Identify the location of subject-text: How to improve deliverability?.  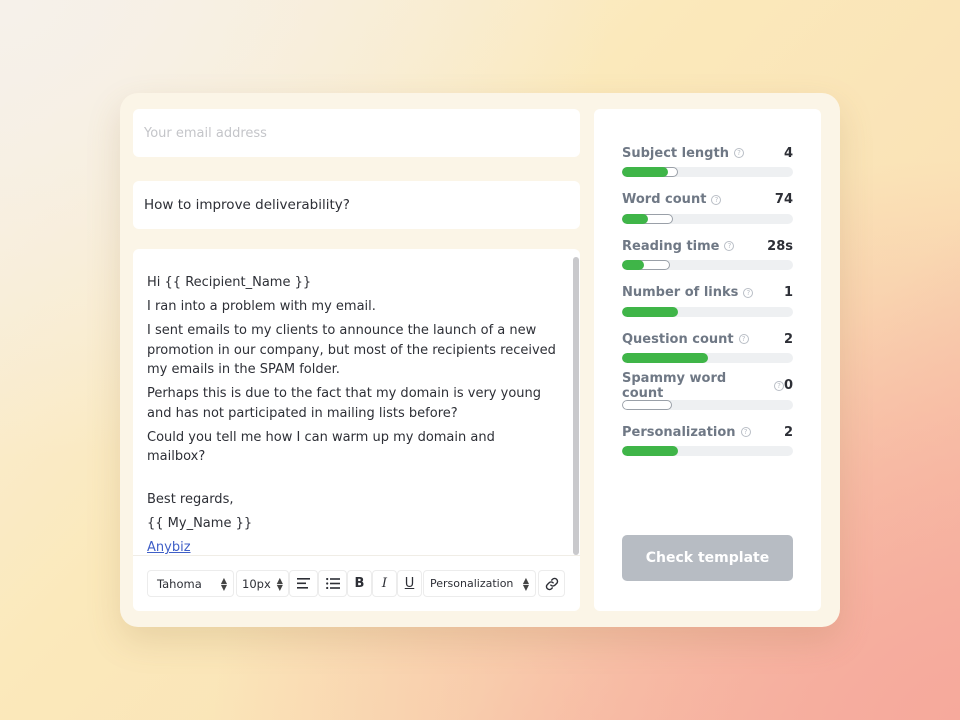
(247, 205).